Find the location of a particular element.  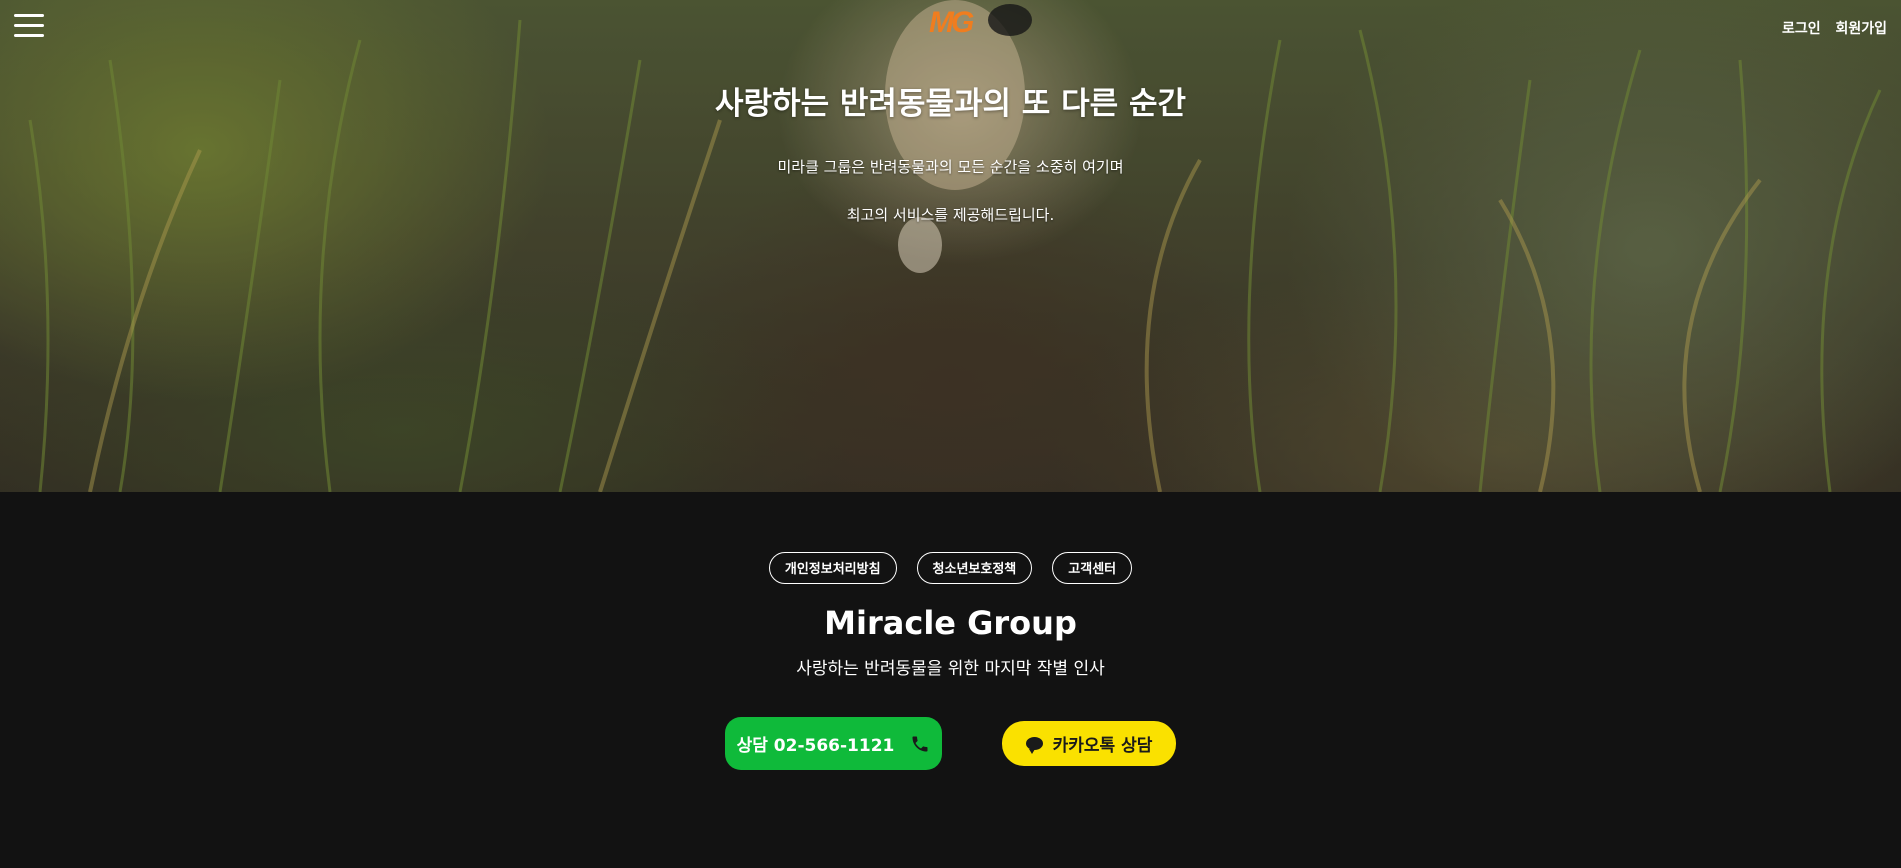

hamburger-icon is located at coordinates (29, 27).